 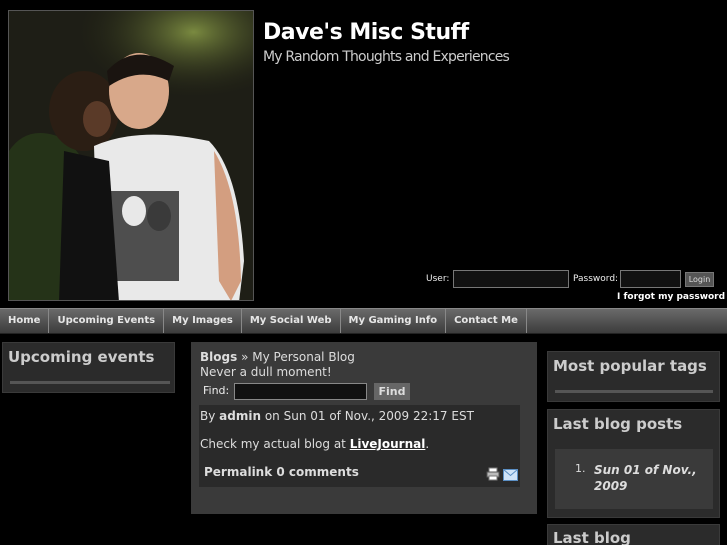 What do you see at coordinates (651, 478) in the screenshot?
I see `last-post-link: Sun 01 of Nov., 2009` at bounding box center [651, 478].